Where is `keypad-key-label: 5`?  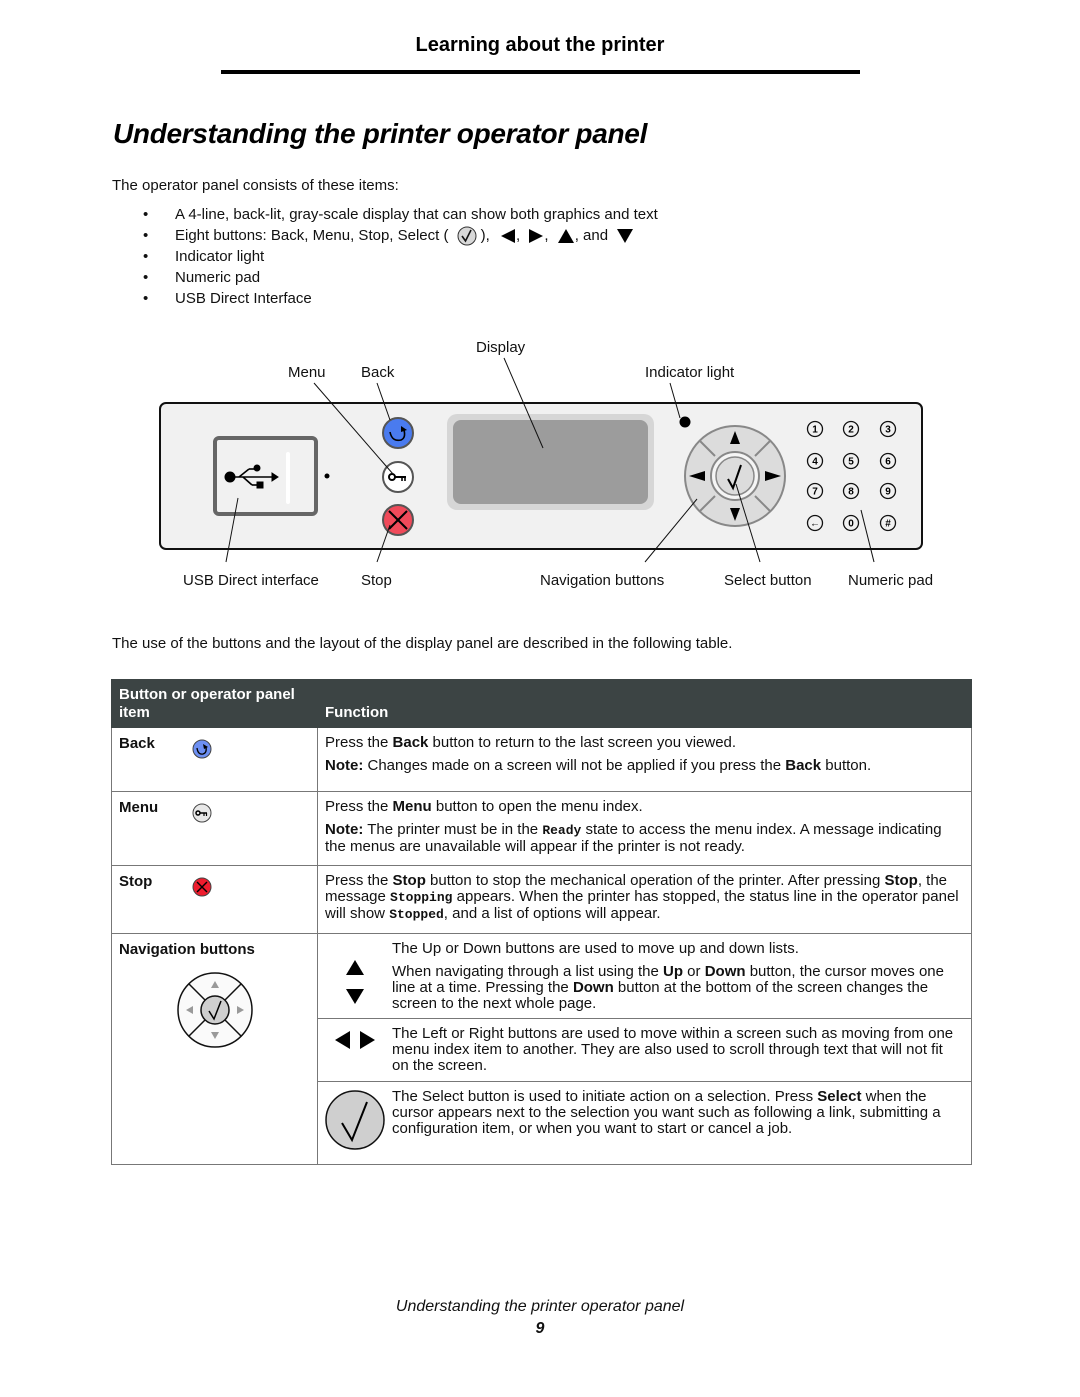 keypad-key-label: 5 is located at coordinates (851, 462).